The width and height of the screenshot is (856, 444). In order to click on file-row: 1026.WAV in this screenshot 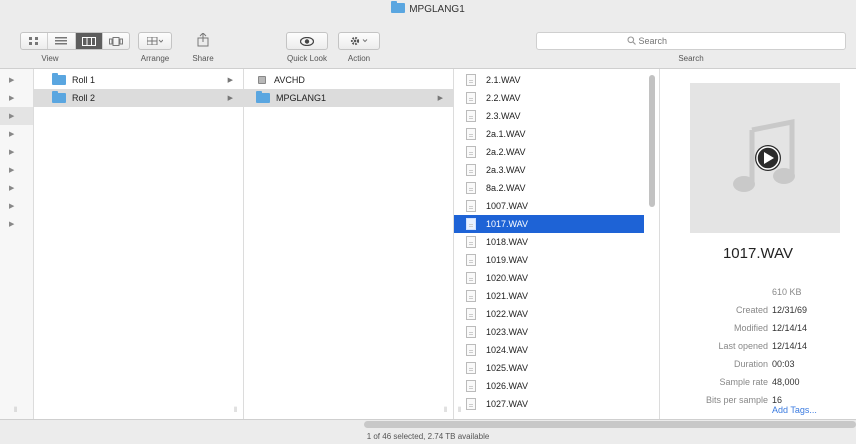, I will do `click(549, 386)`.